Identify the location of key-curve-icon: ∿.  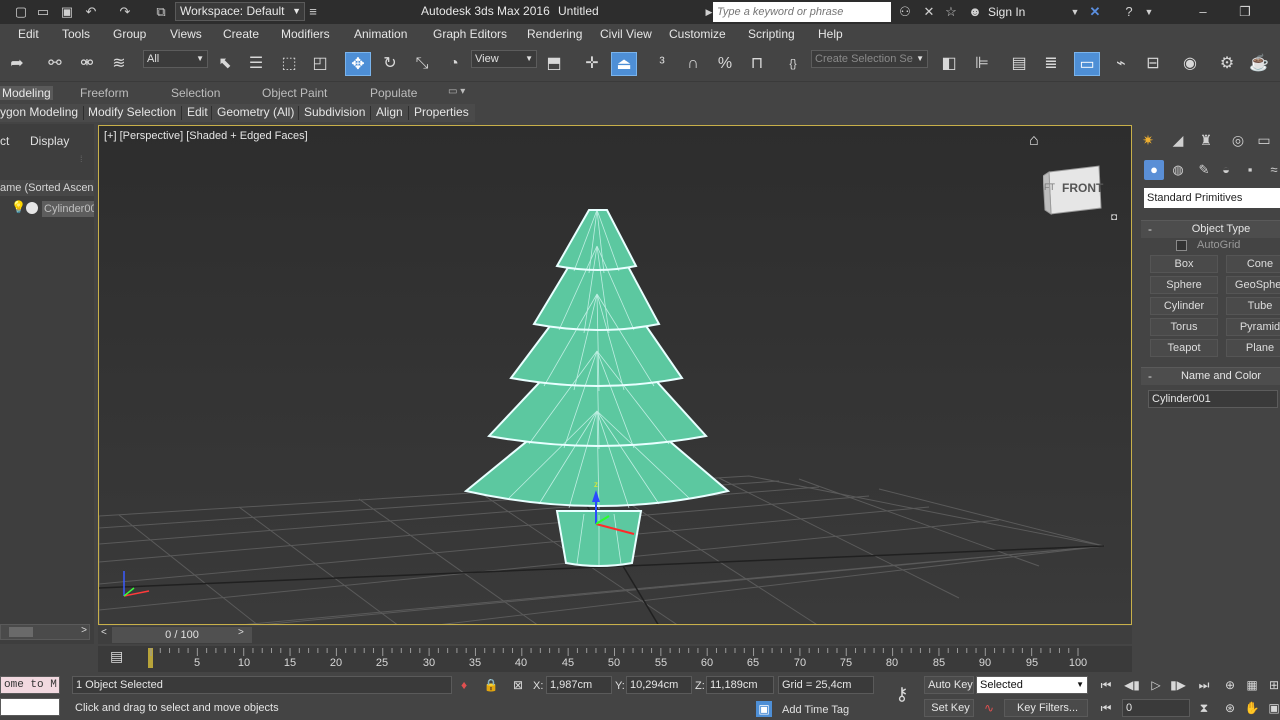
(989, 708).